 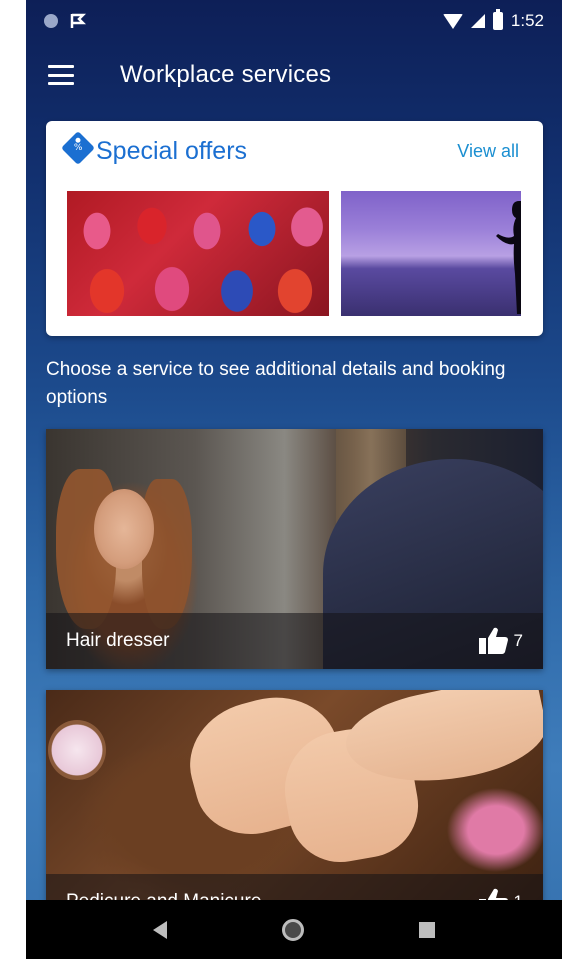 I want to click on thumbs-up-icon, so click(x=493, y=640).